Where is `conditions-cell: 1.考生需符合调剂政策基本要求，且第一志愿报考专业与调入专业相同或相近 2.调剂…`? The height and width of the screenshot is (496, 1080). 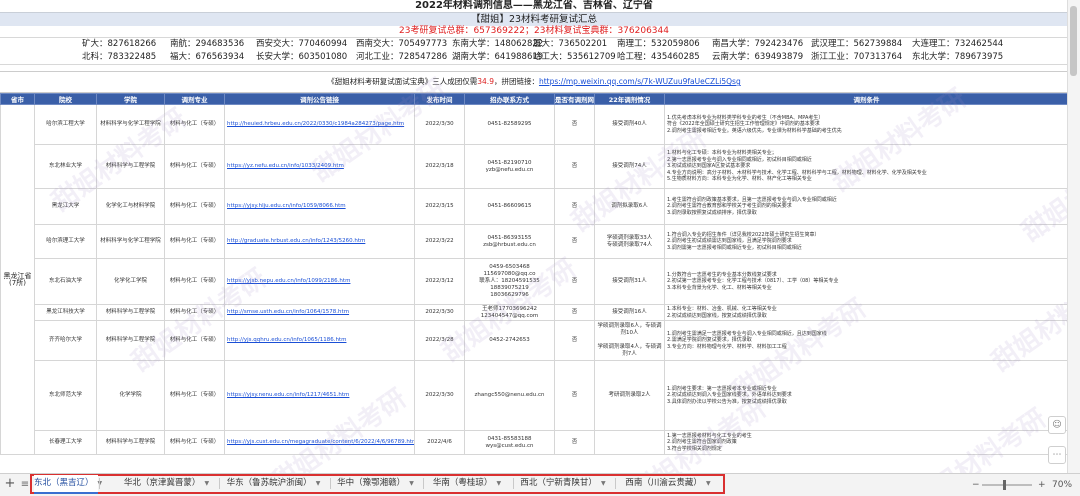 conditions-cell: 1.考生需符合调剂政策基本要求，且第一志愿报考专业与调入专业相同或相近 2.调剂… is located at coordinates (866, 206).